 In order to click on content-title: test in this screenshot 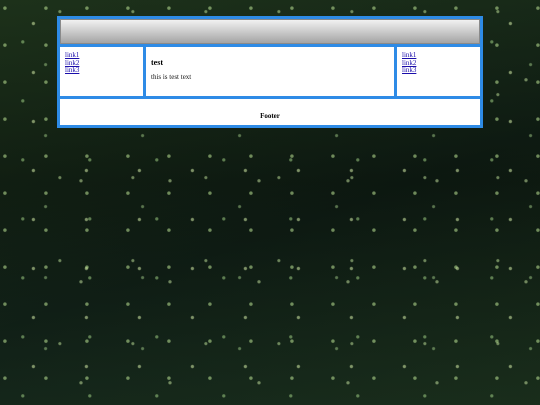, I will do `click(157, 62)`.